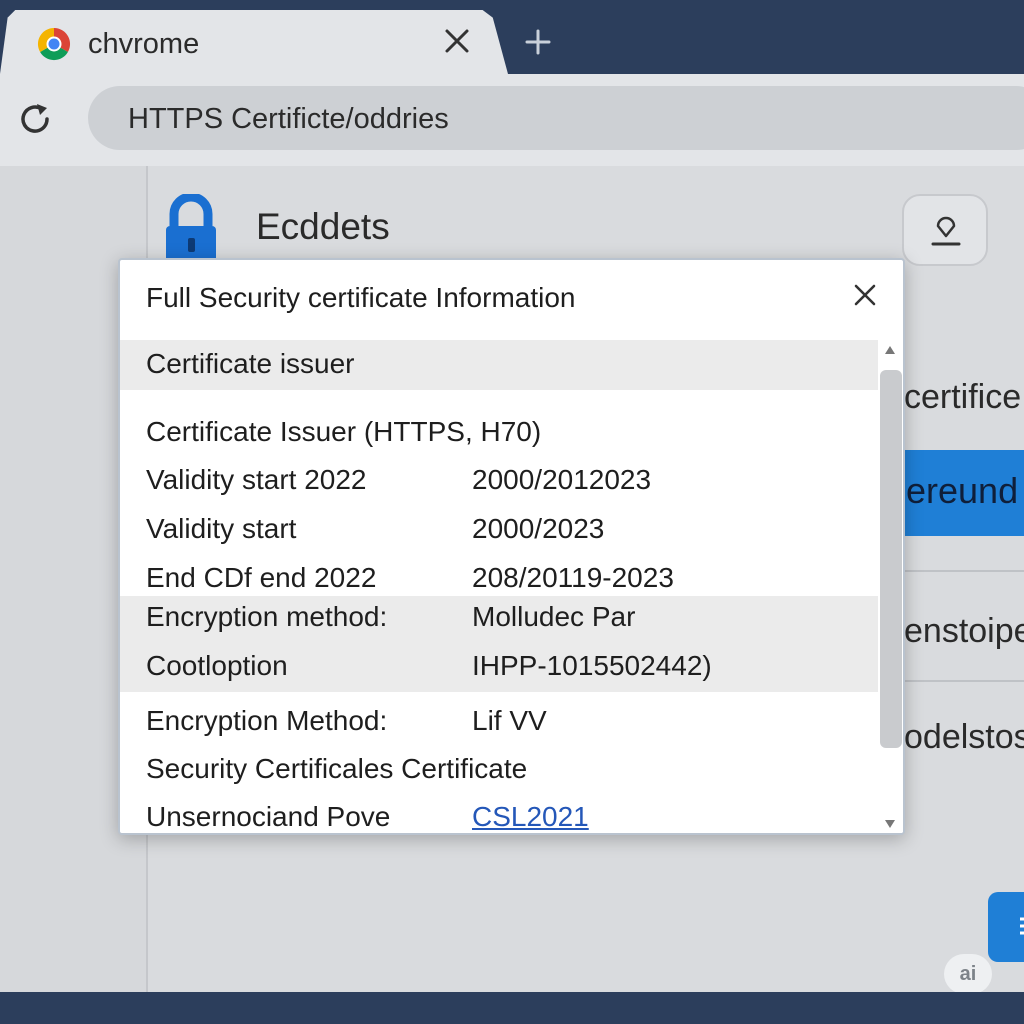 The height and width of the screenshot is (1024, 1024). I want to click on row-label: Validity start, so click(221, 528).